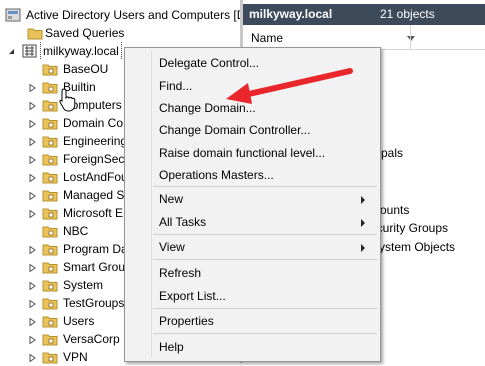 This screenshot has width=485, height=366. Describe the element at coordinates (97, 159) in the screenshot. I see `tree-item-label: ForeignSecu` at that location.